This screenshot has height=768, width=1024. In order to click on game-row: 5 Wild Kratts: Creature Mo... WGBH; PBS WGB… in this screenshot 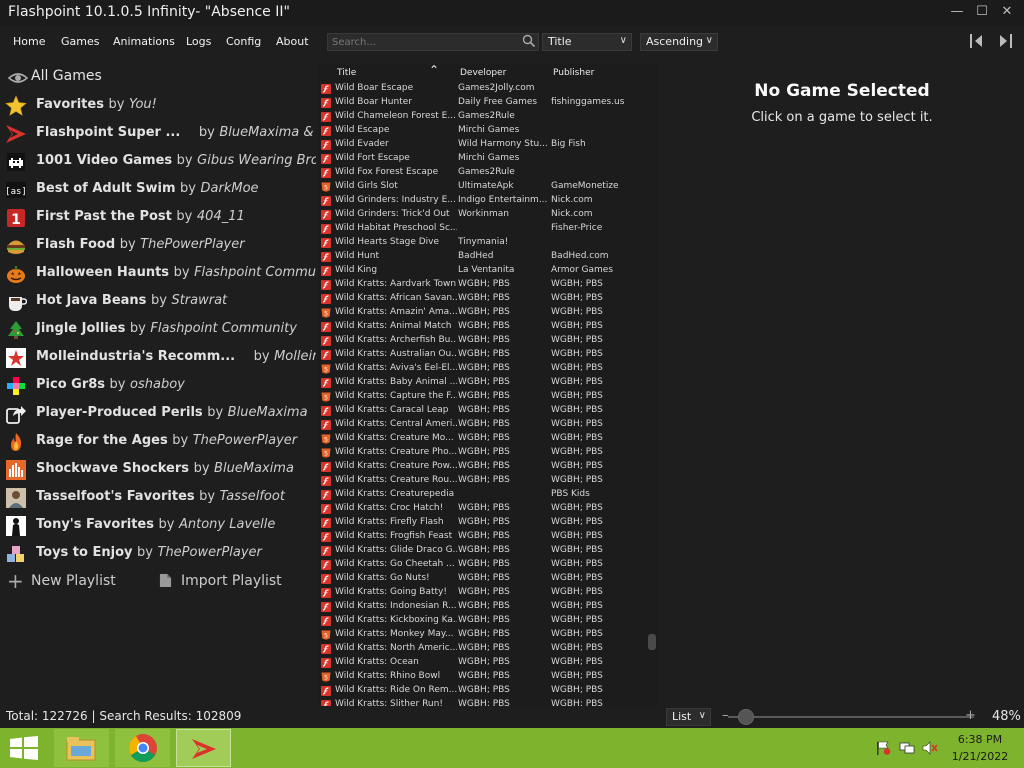, I will do `click(483, 439)`.